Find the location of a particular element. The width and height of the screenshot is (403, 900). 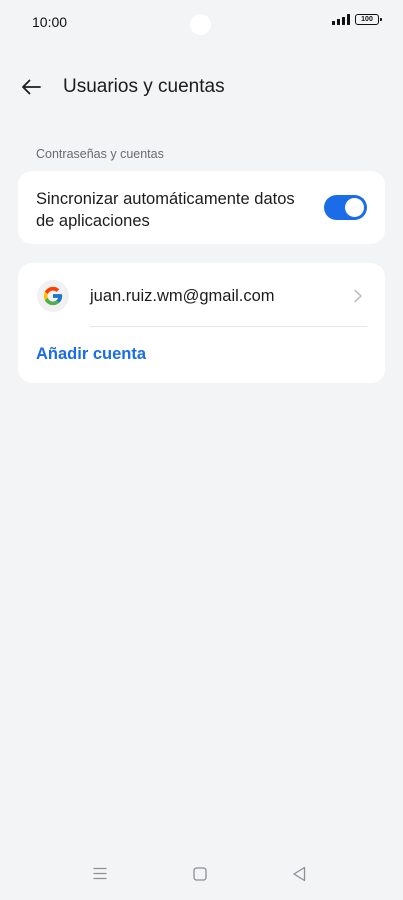

page-title: Usuarios y cuentas is located at coordinates (144, 86).